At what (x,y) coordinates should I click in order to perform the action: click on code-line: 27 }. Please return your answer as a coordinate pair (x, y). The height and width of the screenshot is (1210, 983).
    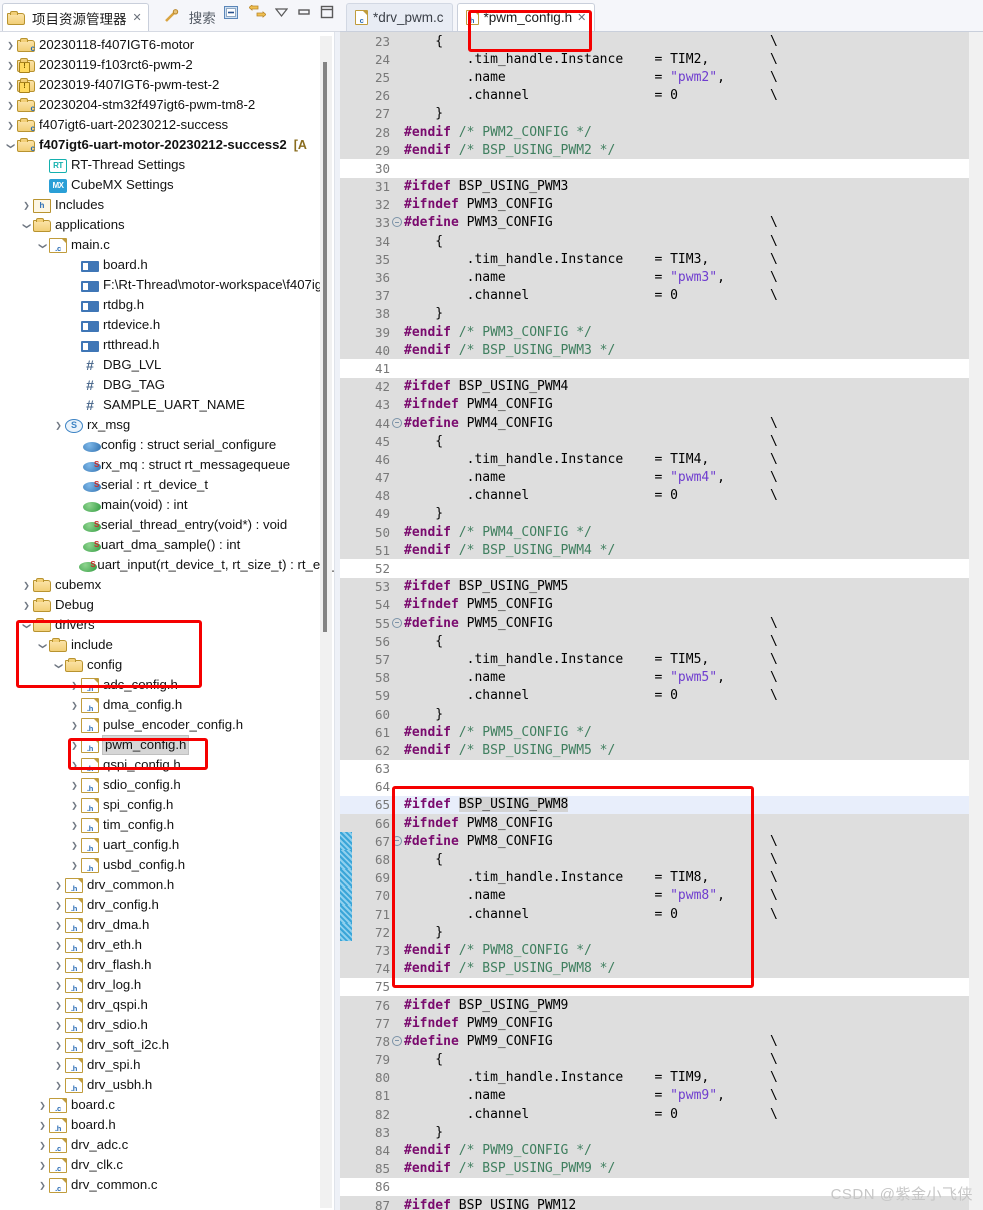
    Looking at the image, I should click on (661, 113).